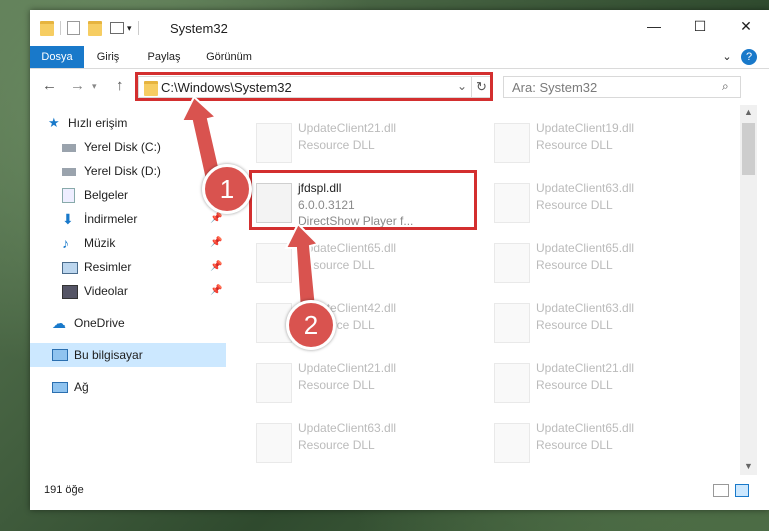 The width and height of the screenshot is (769, 531). What do you see at coordinates (108, 57) in the screenshot?
I see `tab-home: Giriş` at bounding box center [108, 57].